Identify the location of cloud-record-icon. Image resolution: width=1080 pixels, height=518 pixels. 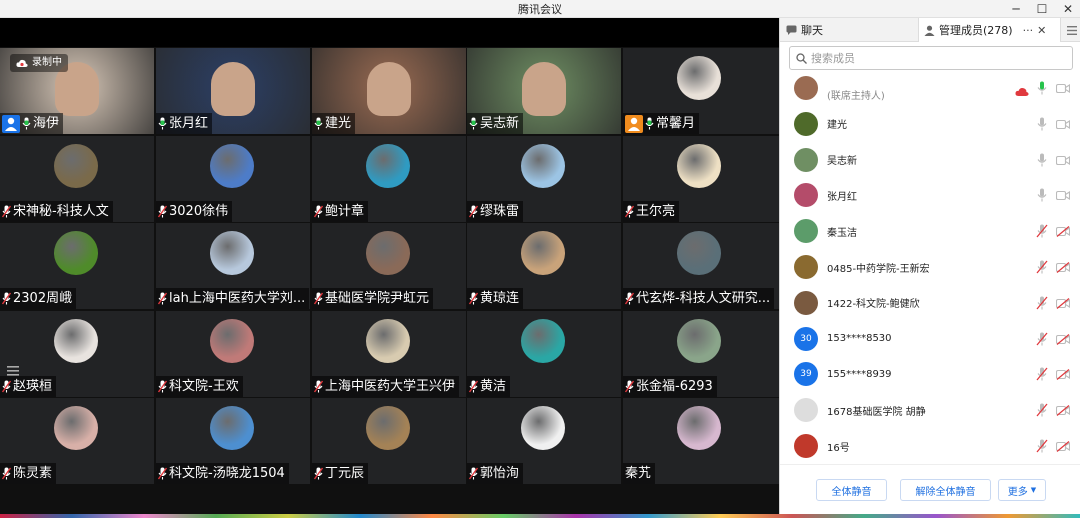
(1022, 91).